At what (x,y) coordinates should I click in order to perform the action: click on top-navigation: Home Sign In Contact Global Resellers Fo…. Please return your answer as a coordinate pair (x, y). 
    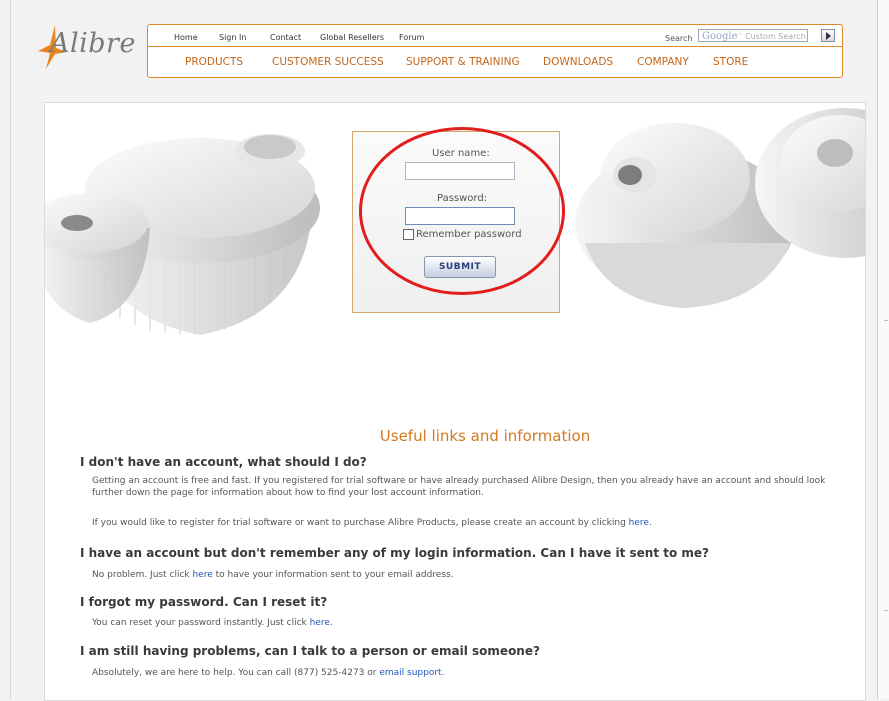
    Looking at the image, I should click on (495, 51).